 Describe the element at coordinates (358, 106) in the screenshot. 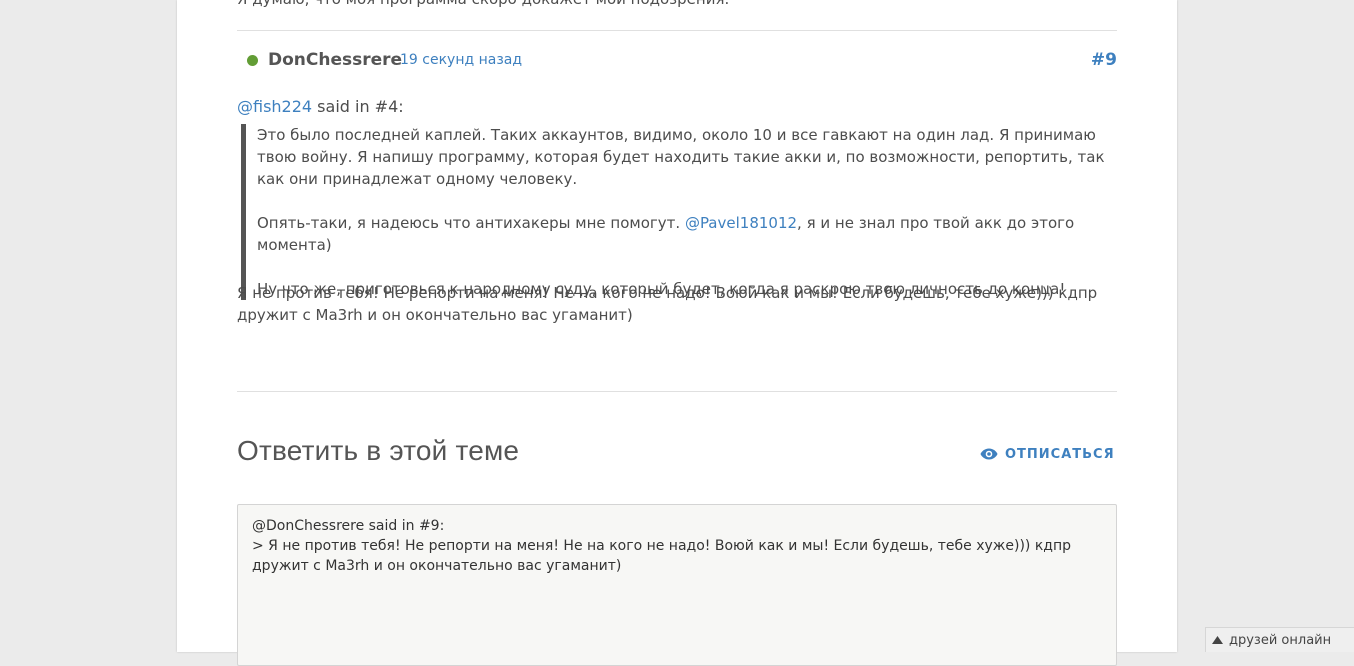

I see `quote-said-text: said in #4:` at that location.